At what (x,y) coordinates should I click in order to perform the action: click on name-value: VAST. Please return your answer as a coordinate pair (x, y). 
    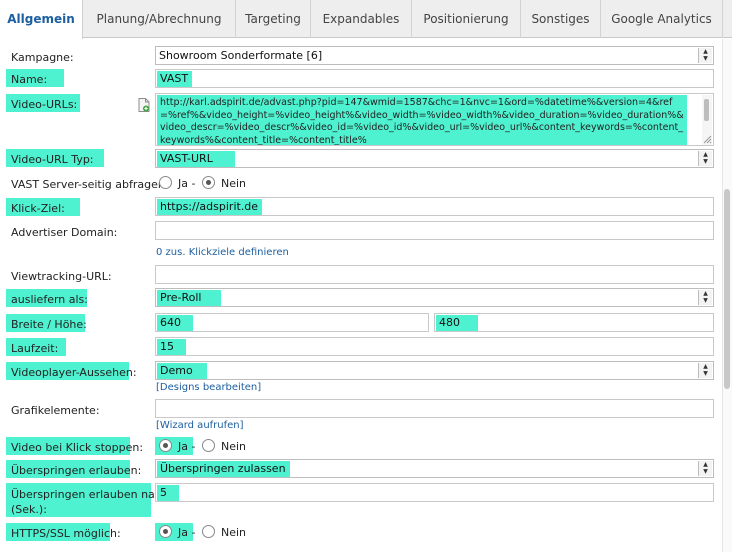
    Looking at the image, I should click on (175, 79).